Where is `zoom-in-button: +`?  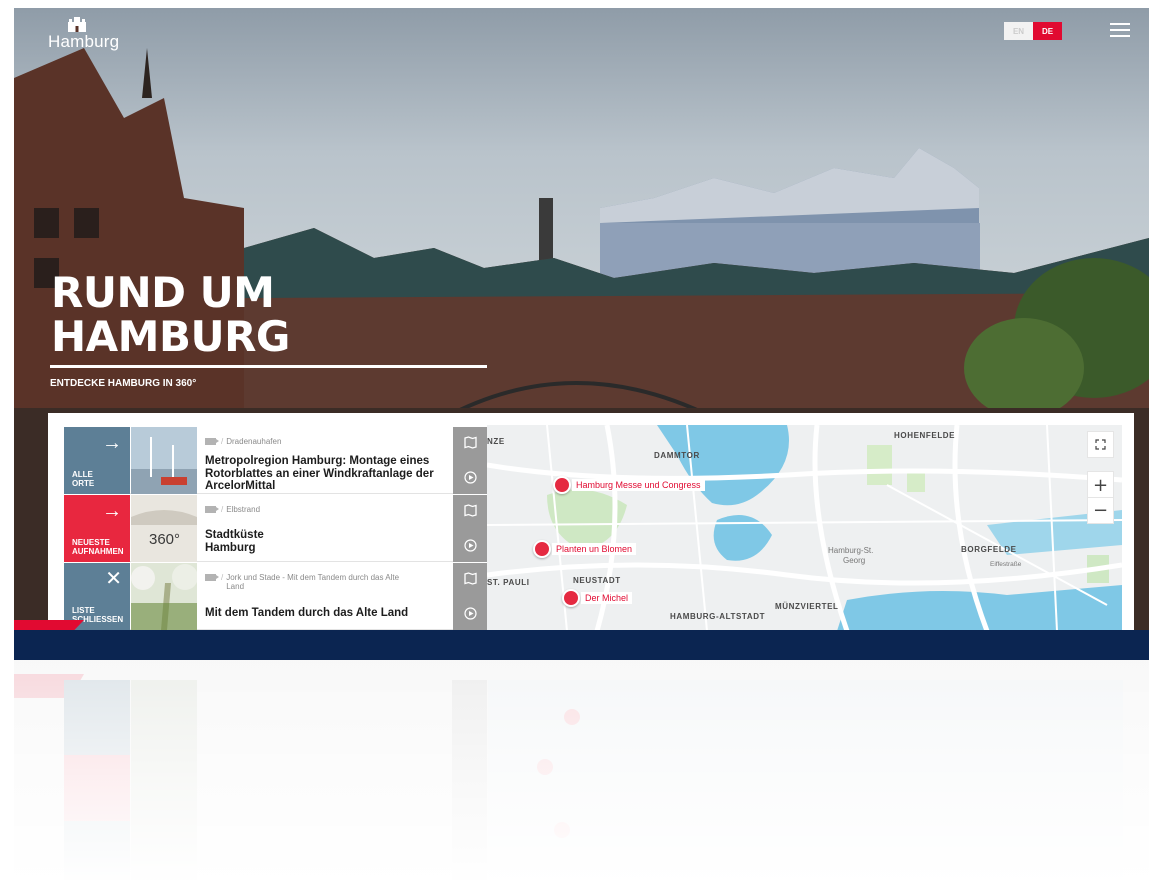
zoom-in-button: + is located at coordinates (1100, 484).